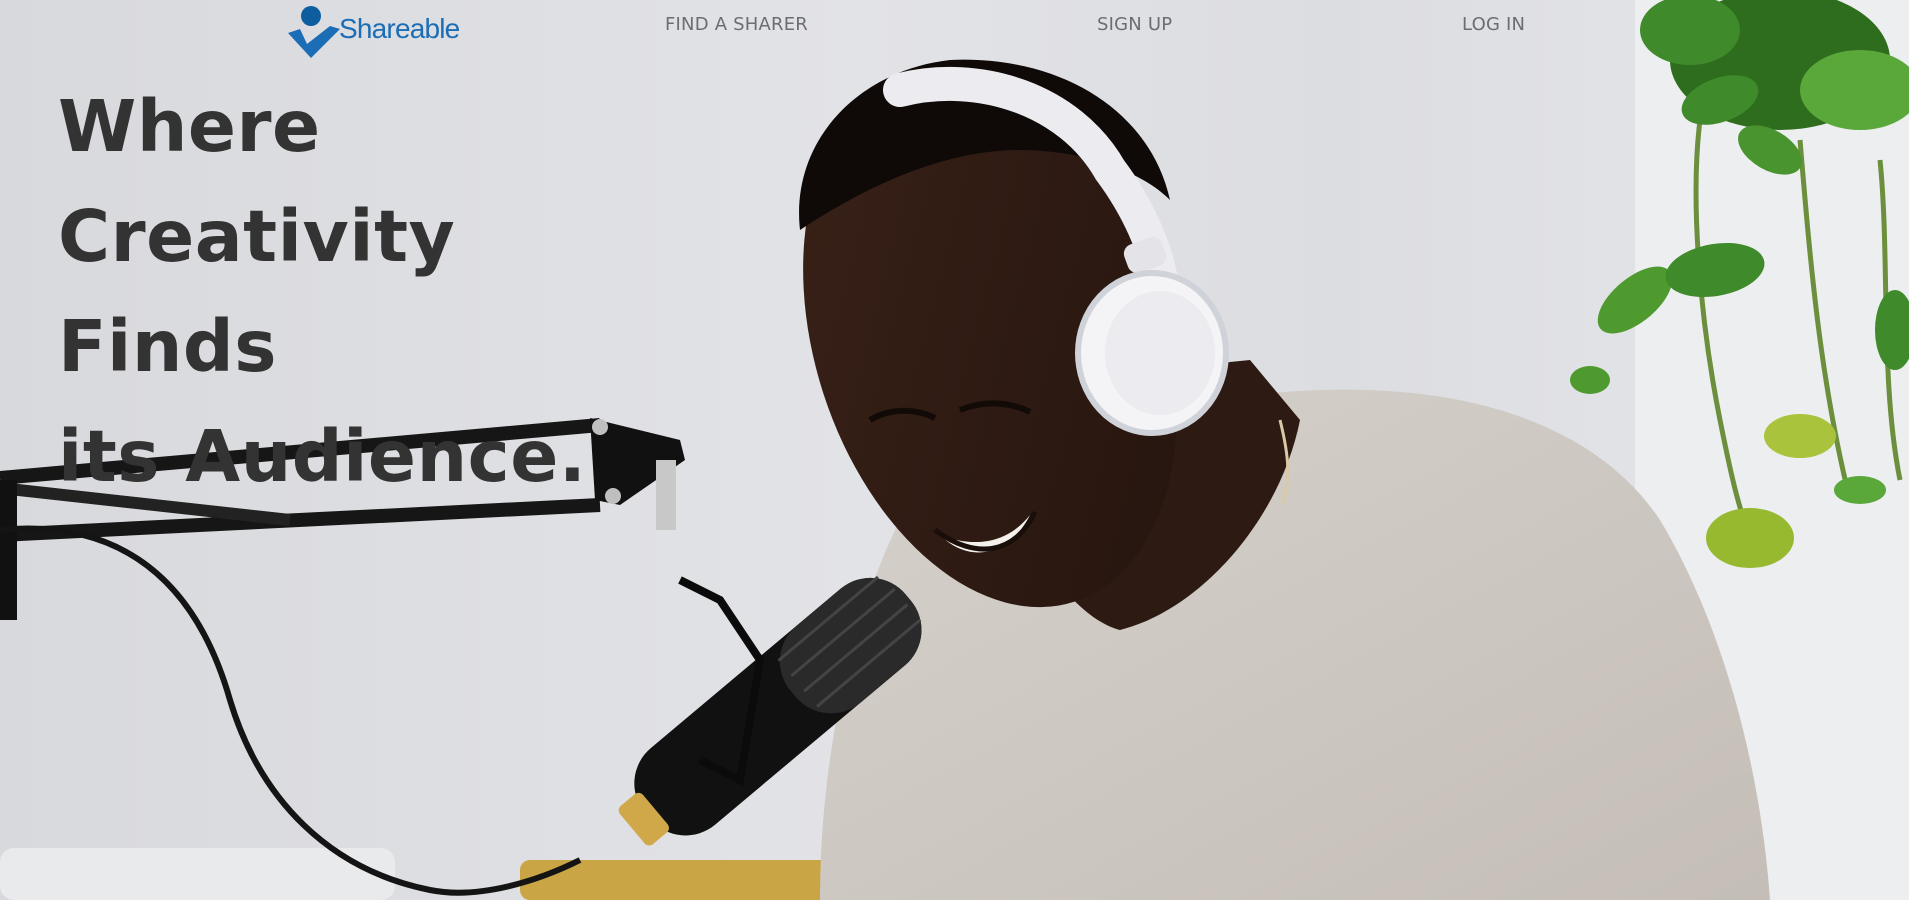 This screenshot has height=900, width=1909. Describe the element at coordinates (1493, 24) in the screenshot. I see `nav-log-in: LOG IN` at that location.